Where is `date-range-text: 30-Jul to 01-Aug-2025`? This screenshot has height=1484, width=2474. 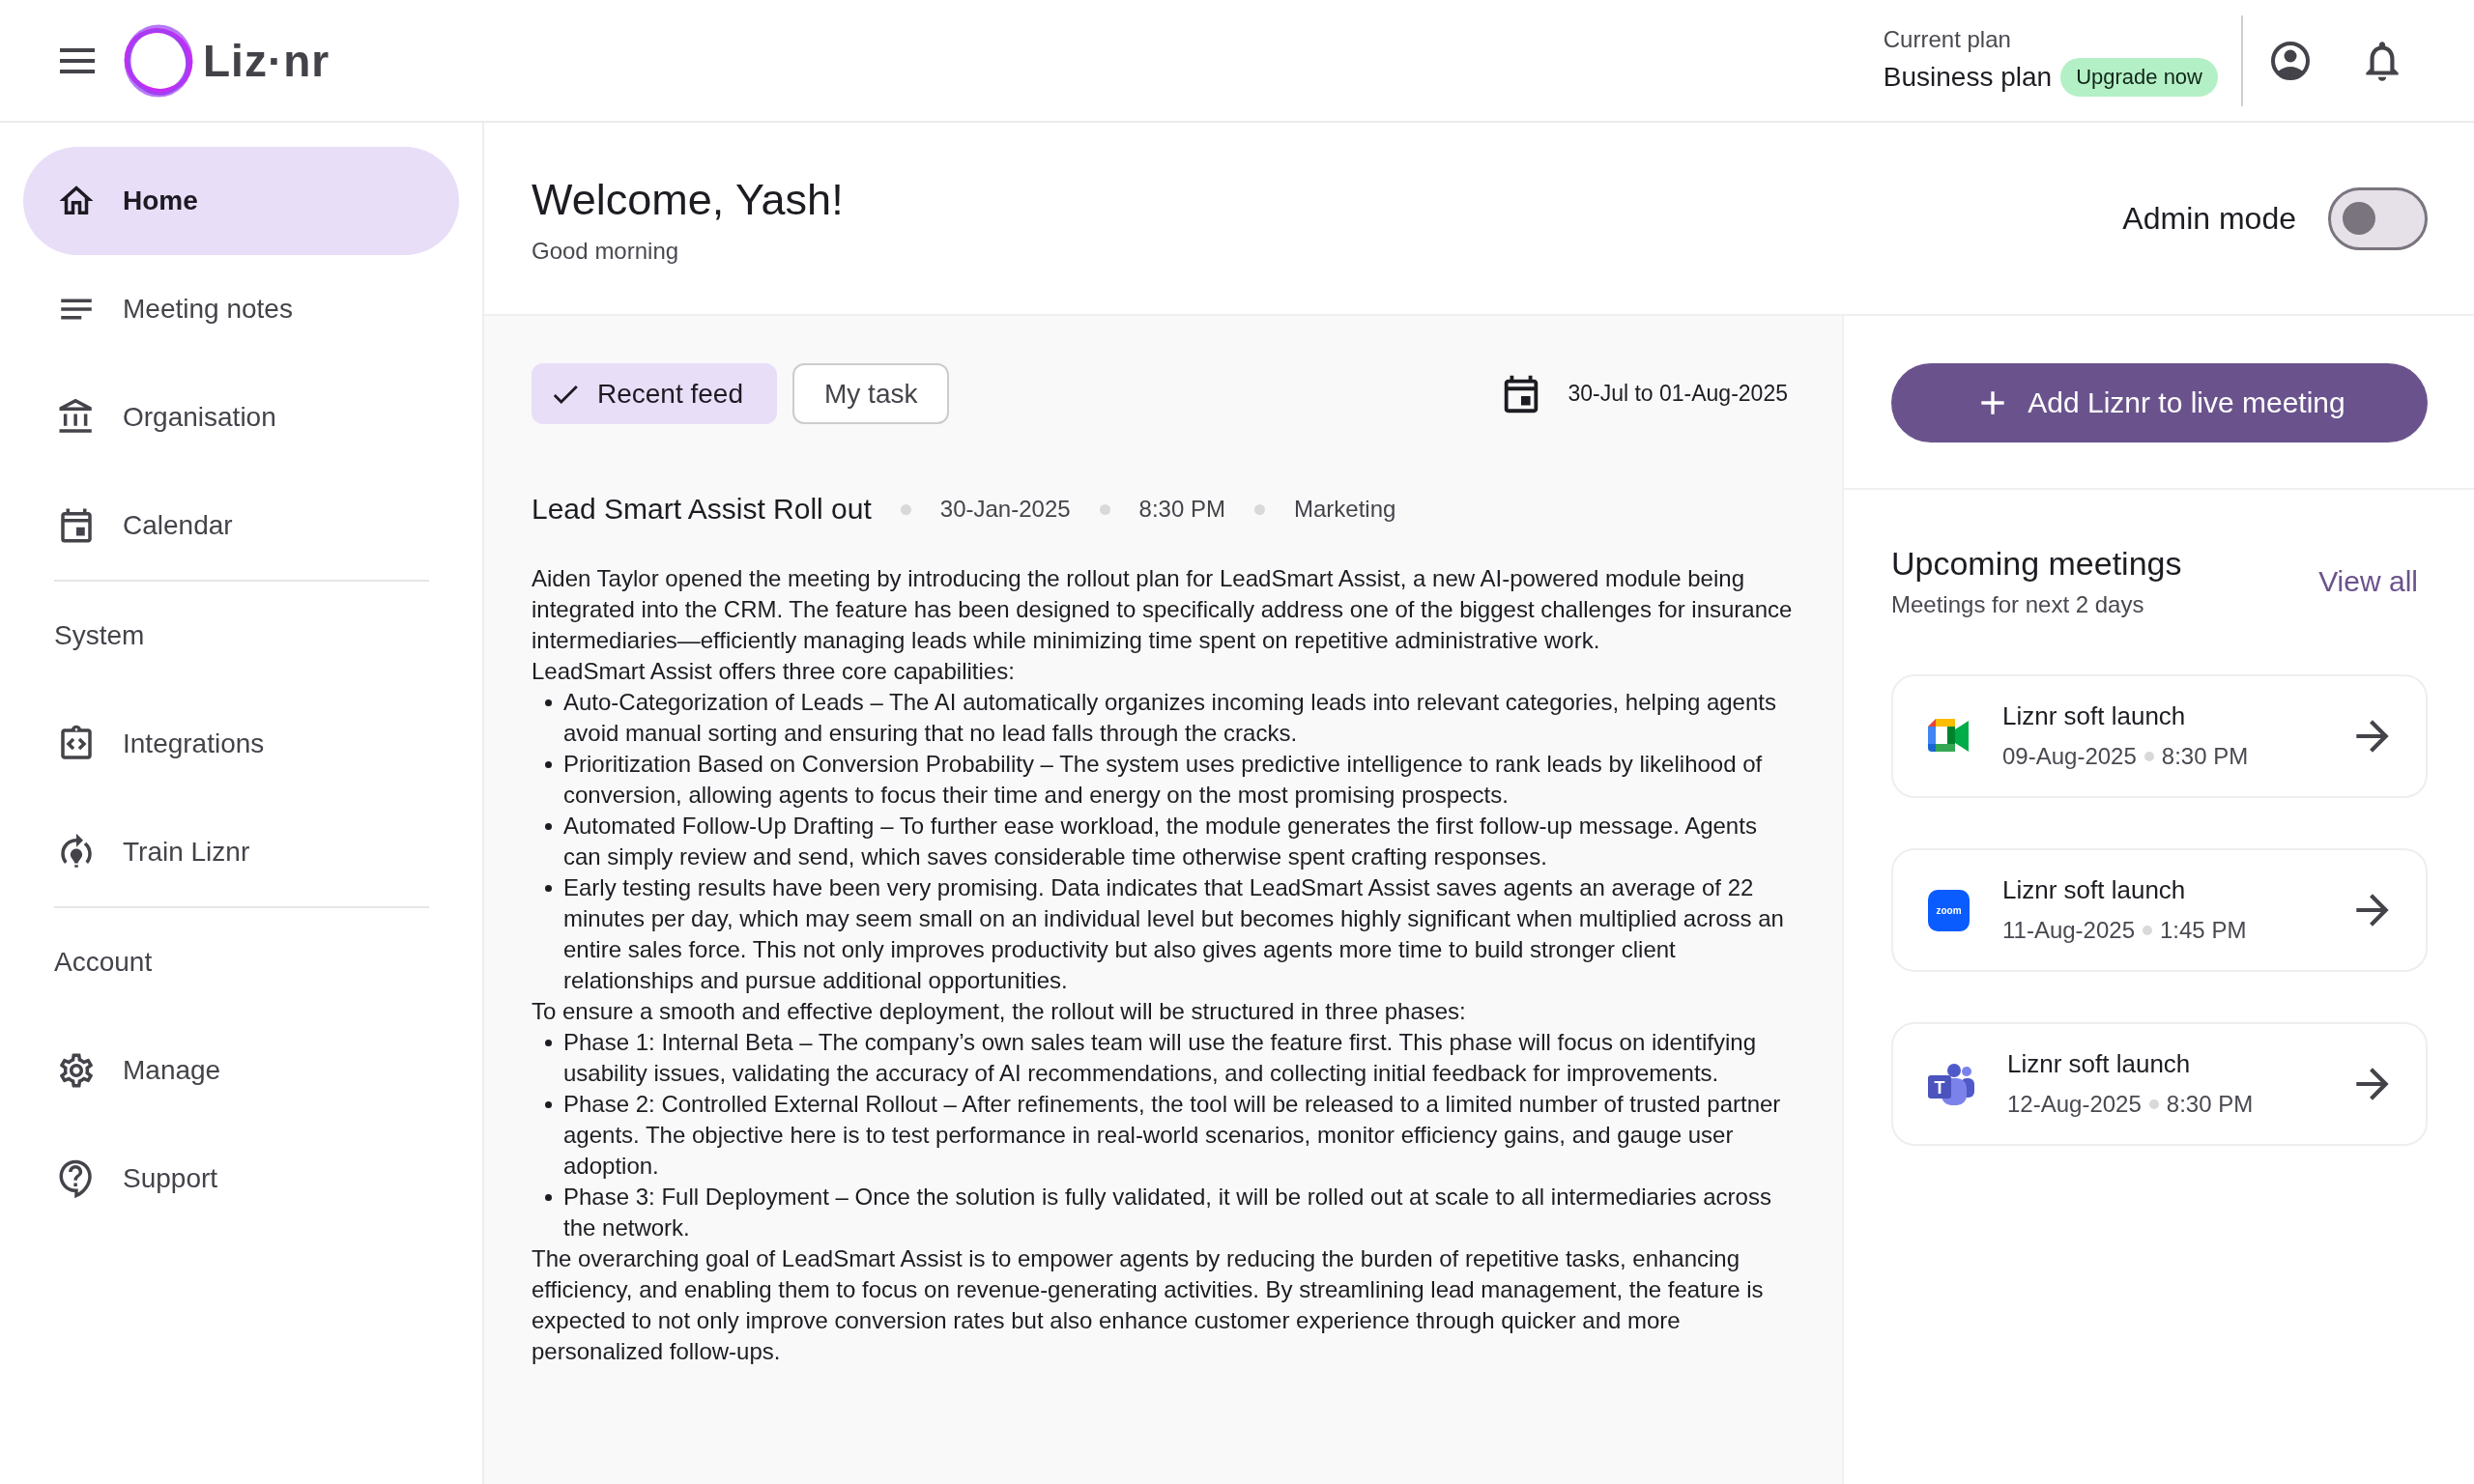
date-range-text: 30-Jul to 01-Aug-2025 is located at coordinates (1678, 394).